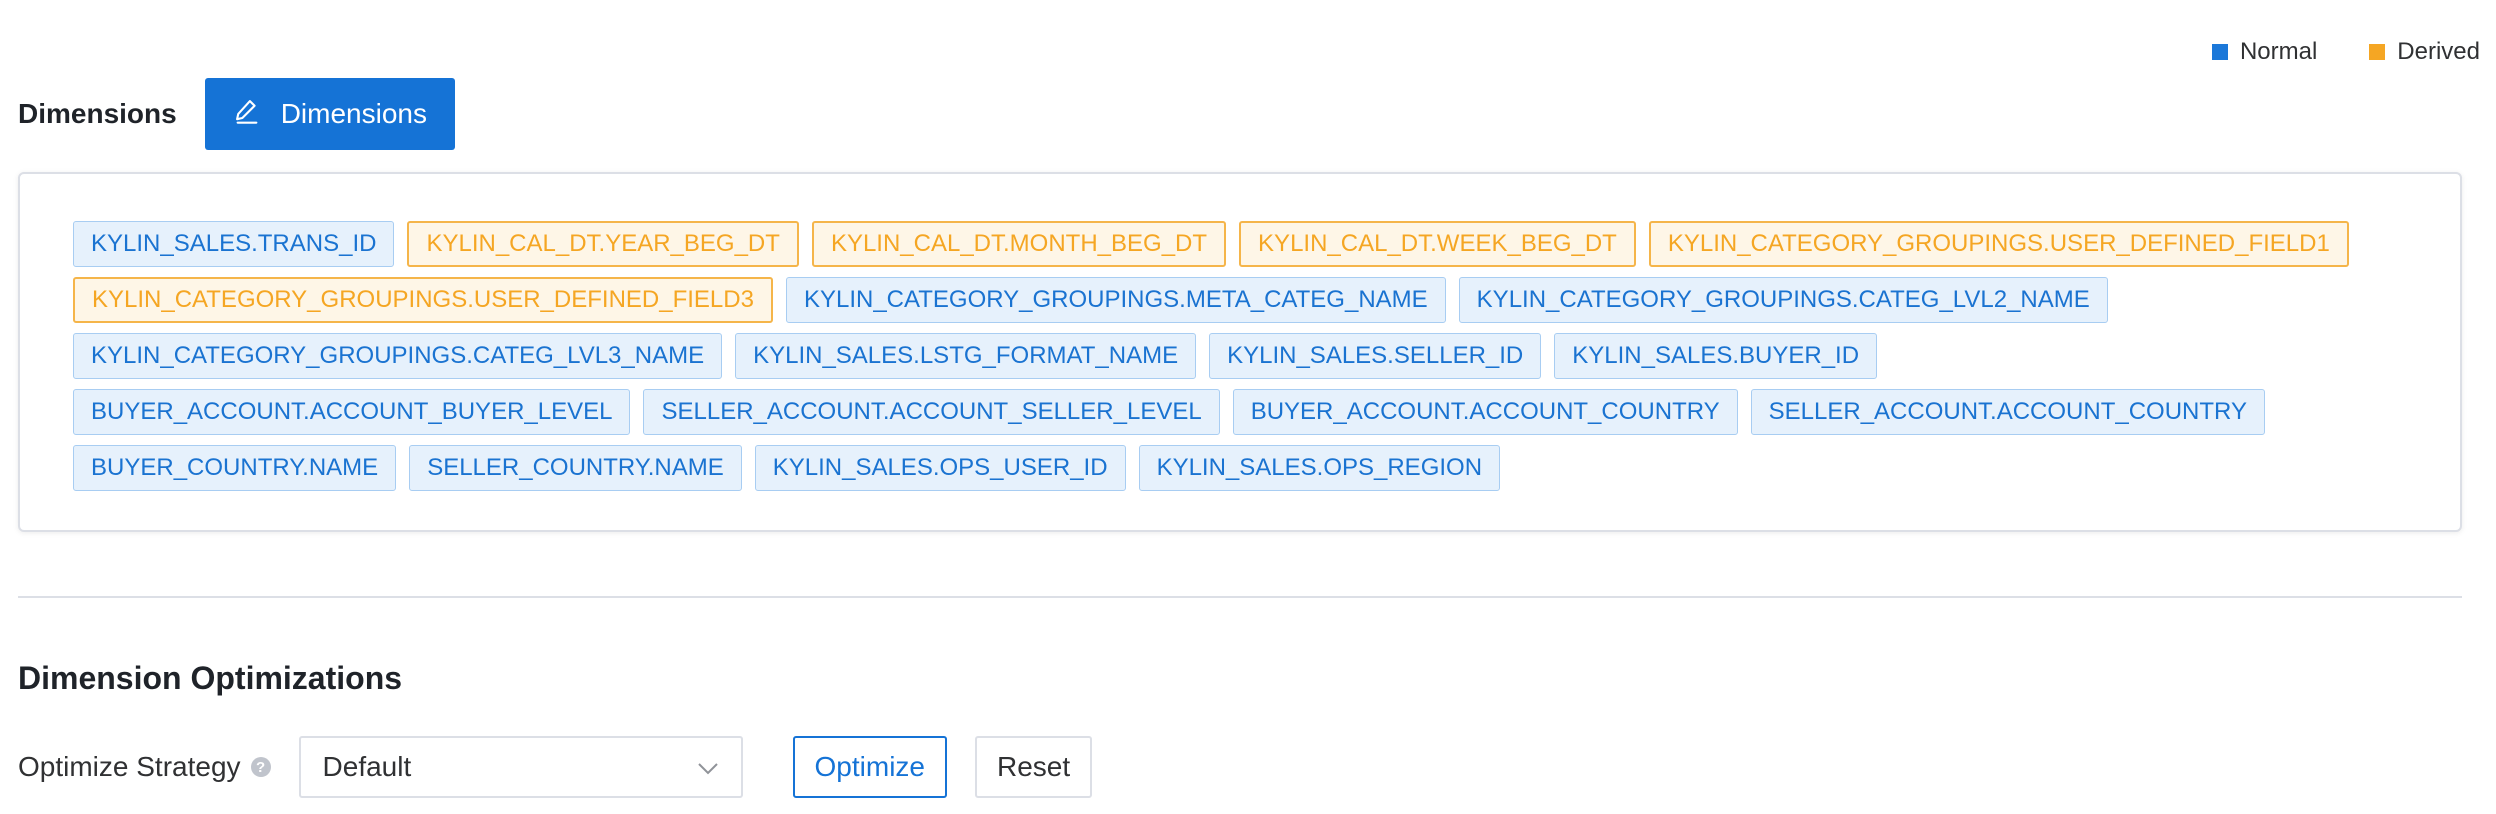  I want to click on dimensions-header: Dimensions Dimensions, so click(236, 114).